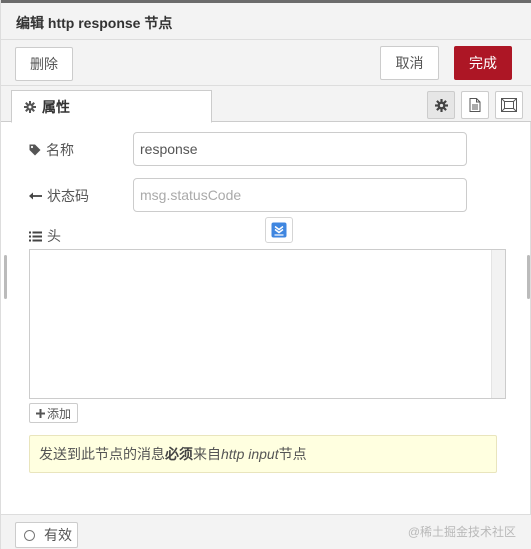 This screenshot has width=531, height=549. I want to click on dialog-footer: 有效 @稀土掘金技术社区, so click(266, 531).